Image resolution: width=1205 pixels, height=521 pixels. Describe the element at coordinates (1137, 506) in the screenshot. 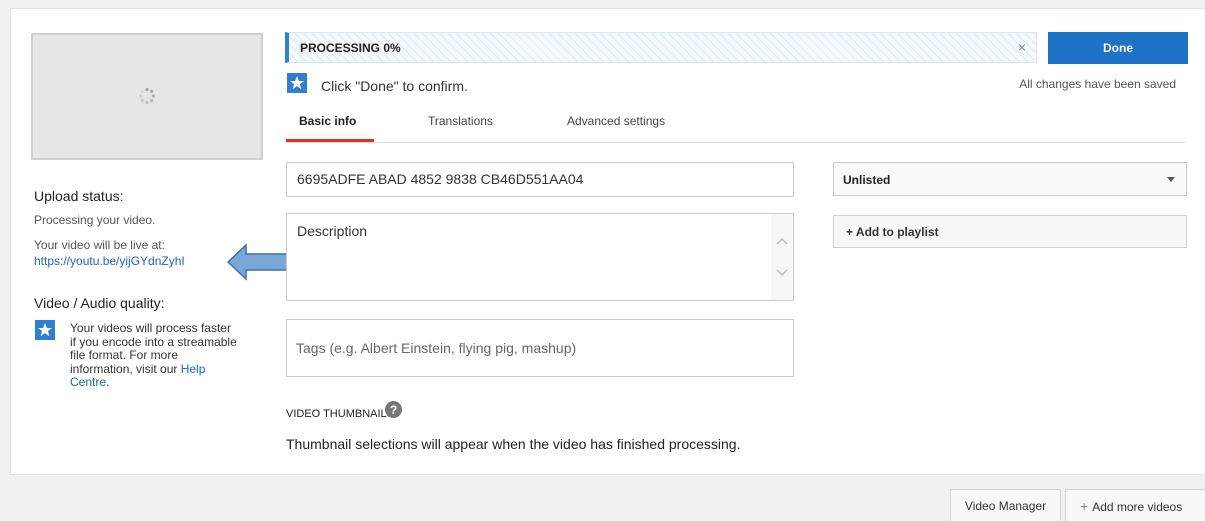

I see `add-more-videos-label: Add more videos` at that location.